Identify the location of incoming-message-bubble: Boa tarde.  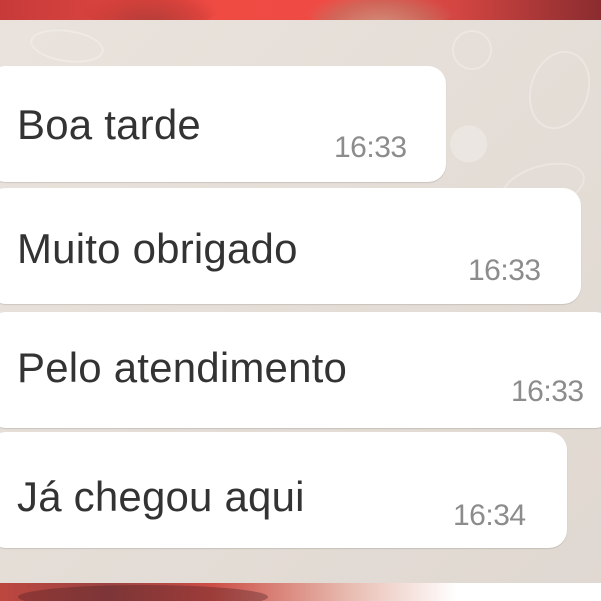
(223, 124).